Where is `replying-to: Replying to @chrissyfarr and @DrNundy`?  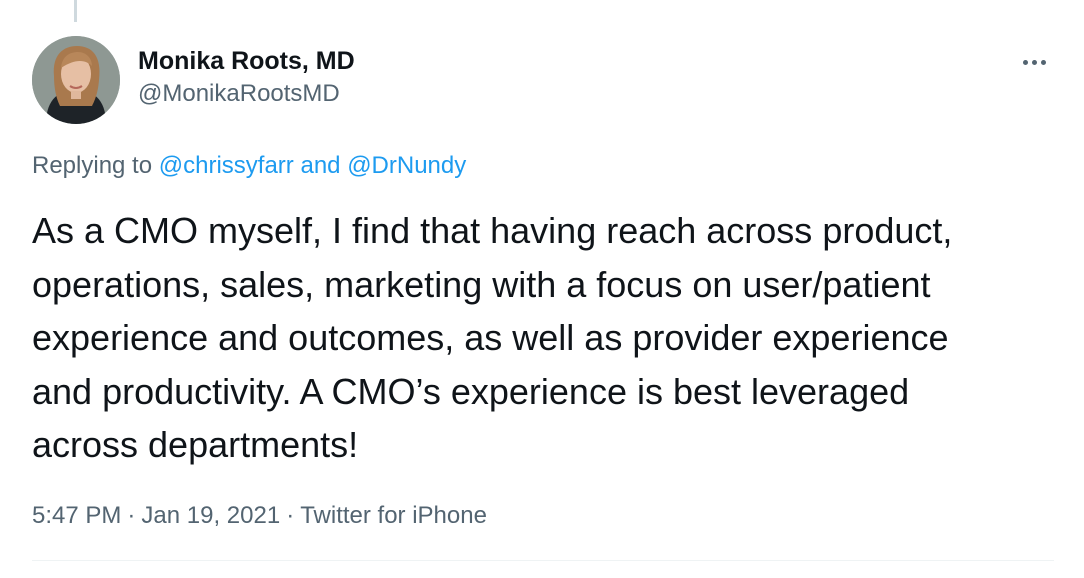
replying-to: Replying to @chrissyfarr and @DrNundy is located at coordinates (249, 166).